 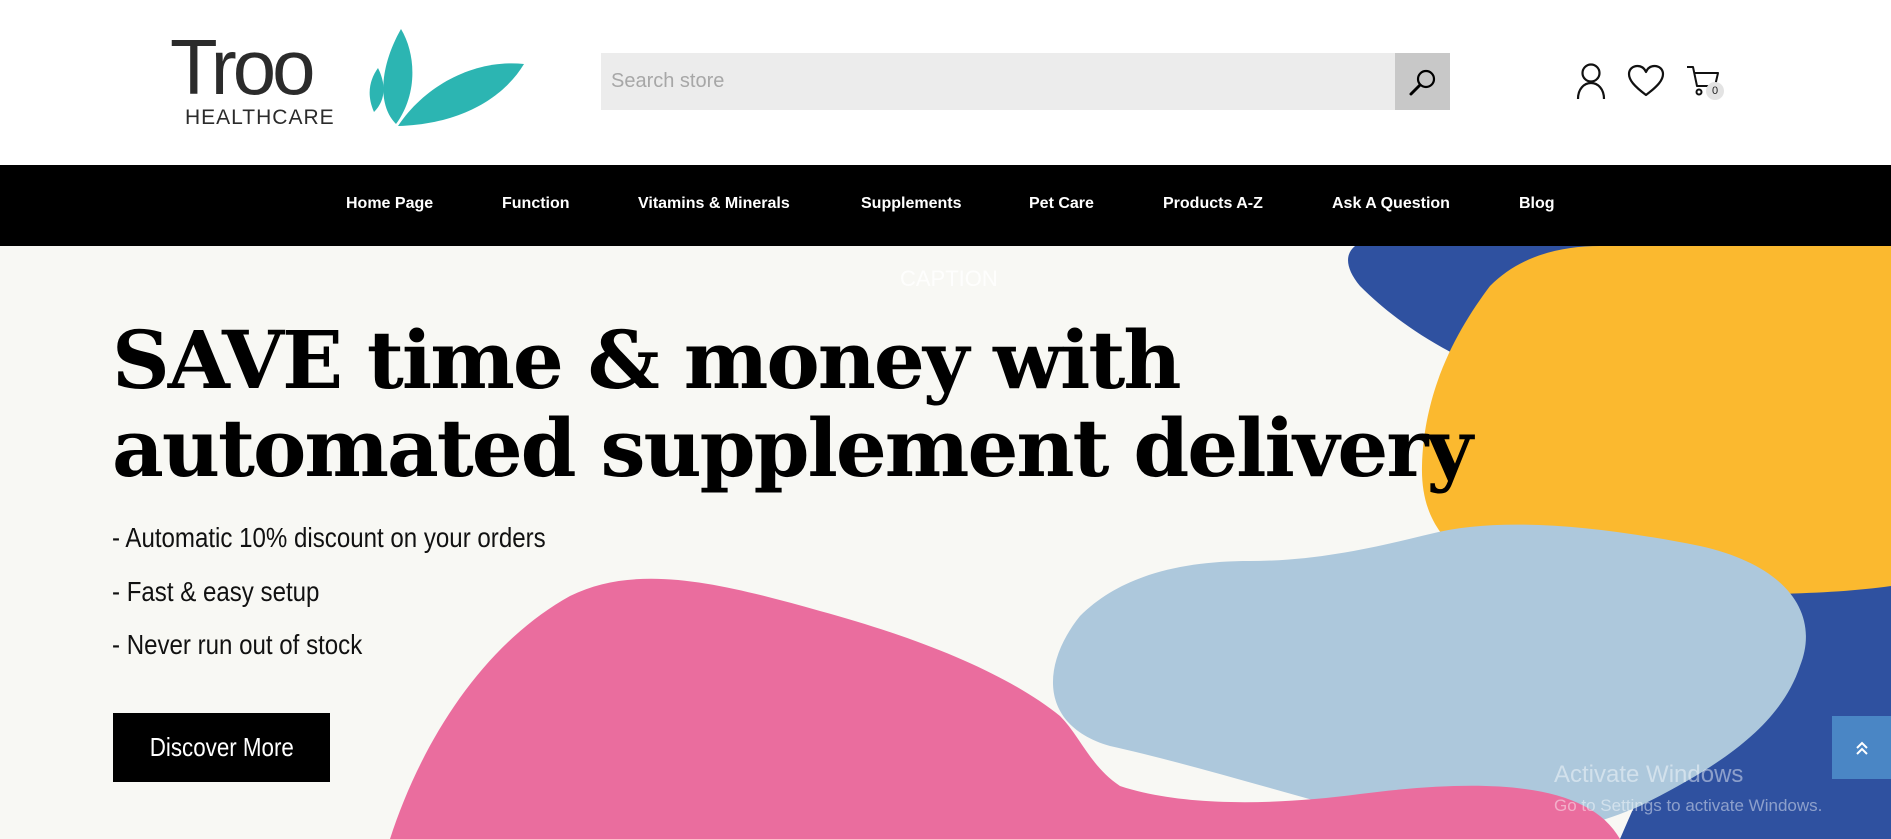 I want to click on hero-bullet-discount: - Automatic 10% discount on your orders, so click(x=329, y=537).